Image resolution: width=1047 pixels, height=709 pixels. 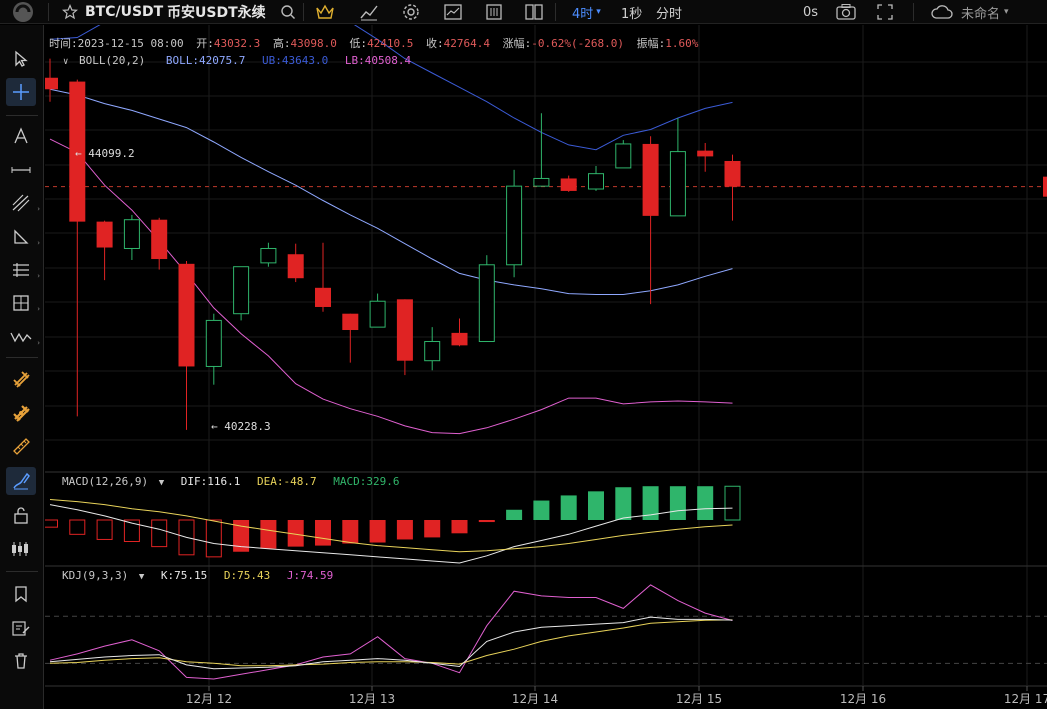 I want to click on kdj-j-line, so click(x=391, y=632).